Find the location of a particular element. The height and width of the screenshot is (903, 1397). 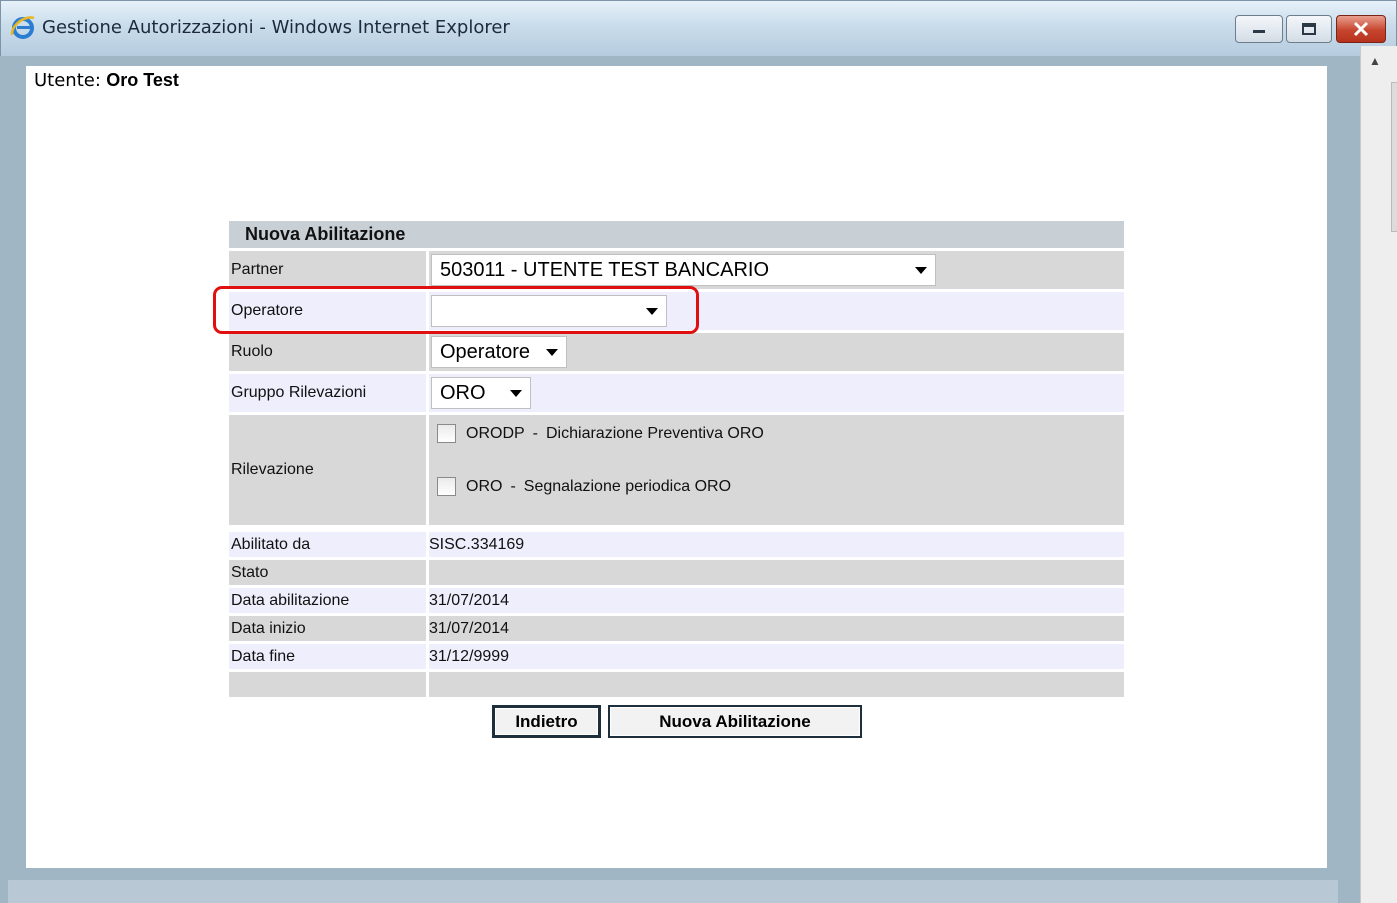

partner-select: 503011 - UTENTE TEST BANCARIO is located at coordinates (683, 270).